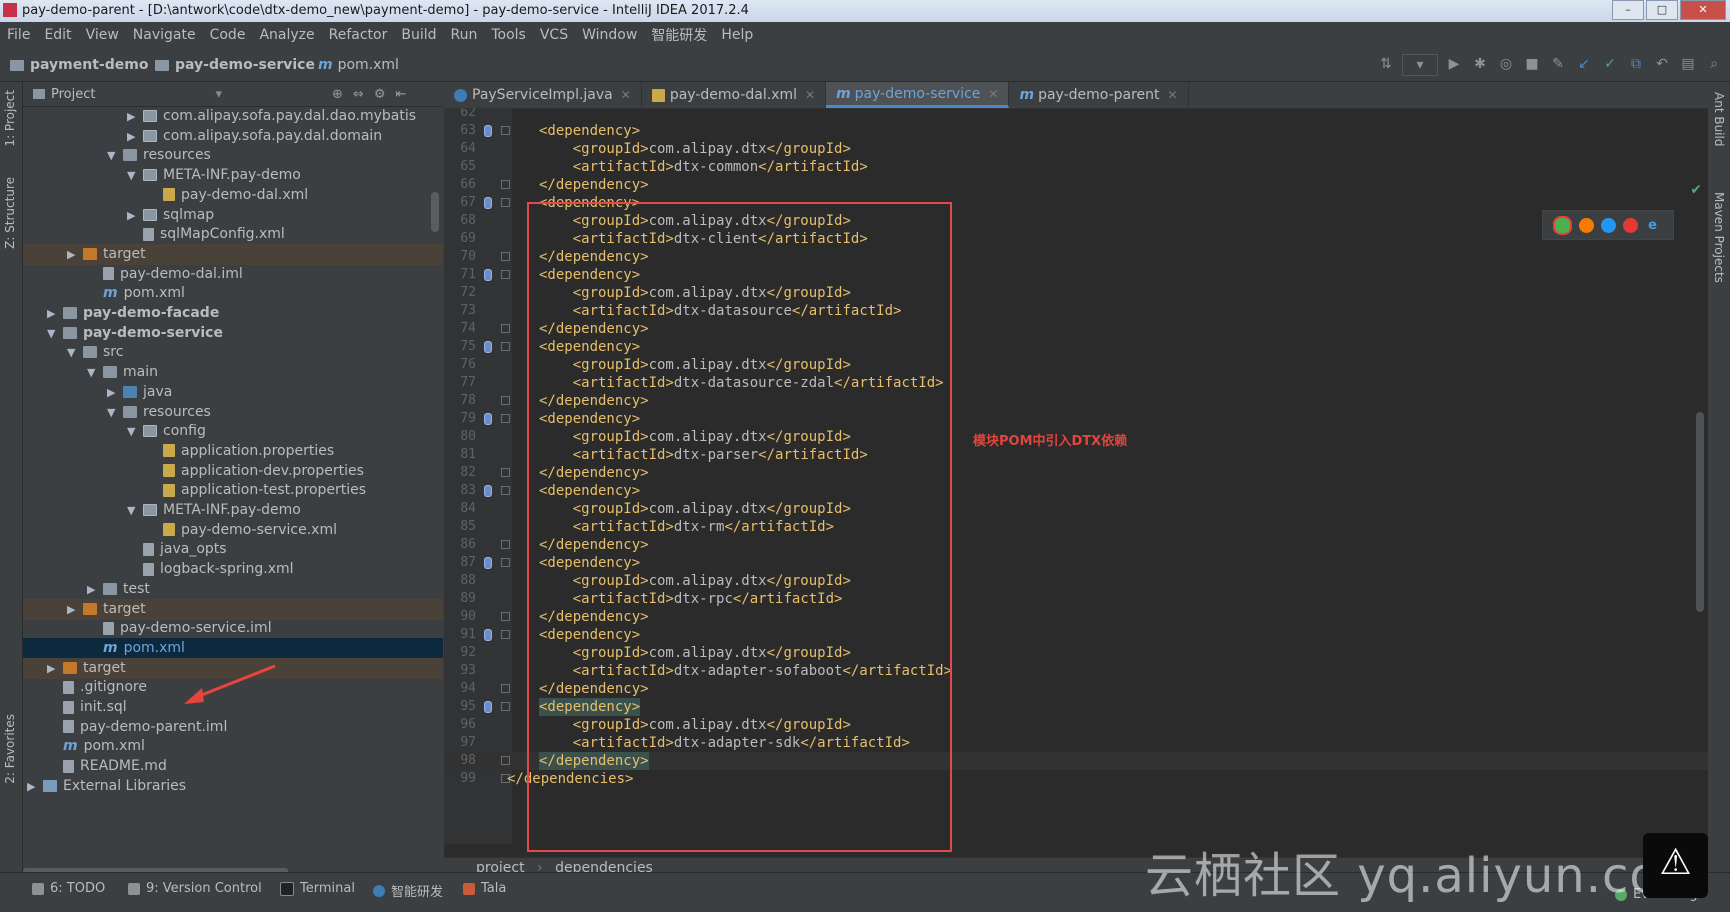  What do you see at coordinates (233, 116) in the screenshot?
I see `tree-item: ▶ com.alipay.sofa.pay.dal.dao.mybatis` at bounding box center [233, 116].